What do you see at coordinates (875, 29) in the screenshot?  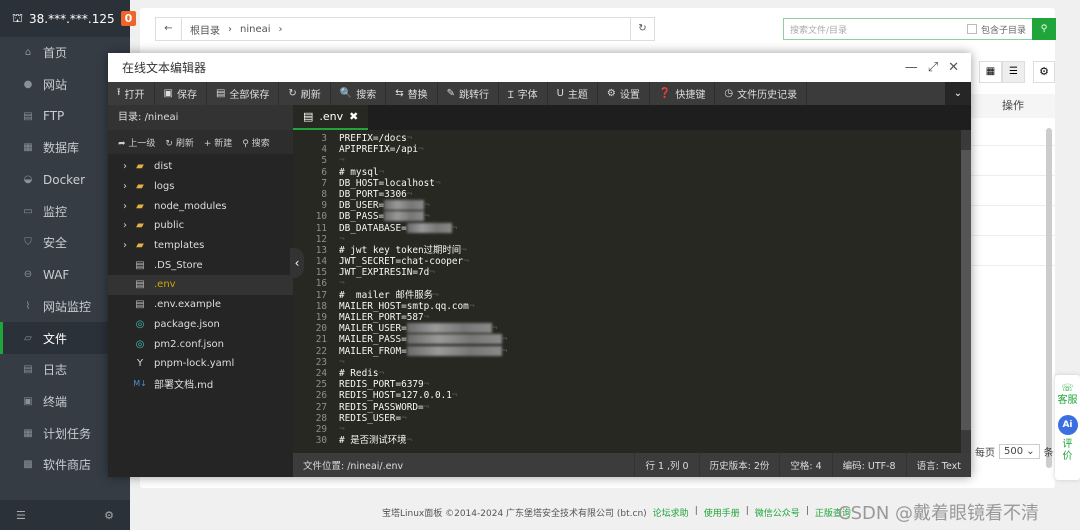 I see `search-input: 搜索文件/目录` at bounding box center [875, 29].